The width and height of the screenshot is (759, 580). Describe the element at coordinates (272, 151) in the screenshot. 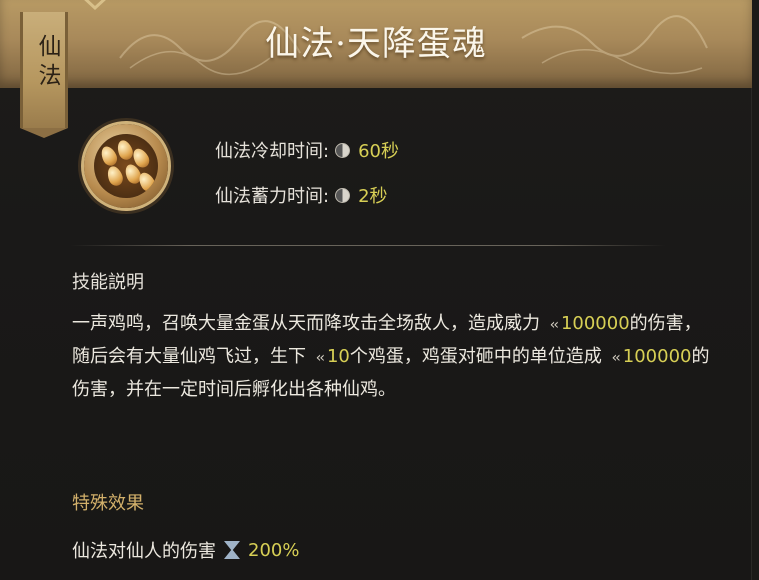

I see `cooldown-label: 仙法冷却时间:` at that location.